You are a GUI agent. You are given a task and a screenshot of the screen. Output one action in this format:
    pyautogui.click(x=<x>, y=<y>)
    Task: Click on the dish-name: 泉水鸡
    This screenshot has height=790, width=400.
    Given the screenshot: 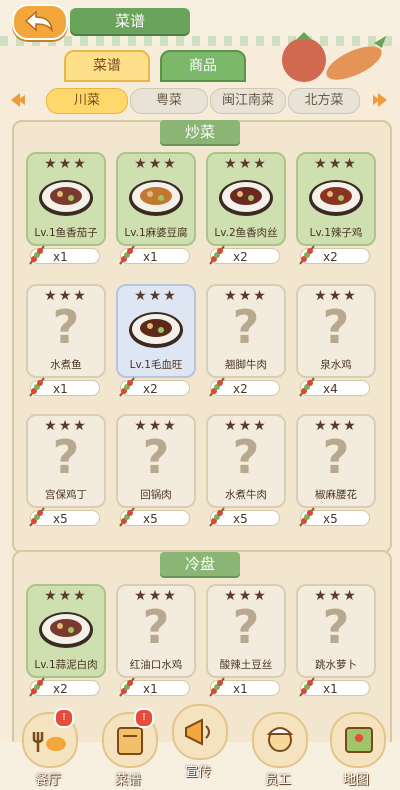 What is the action you would take?
    pyautogui.click(x=336, y=365)
    